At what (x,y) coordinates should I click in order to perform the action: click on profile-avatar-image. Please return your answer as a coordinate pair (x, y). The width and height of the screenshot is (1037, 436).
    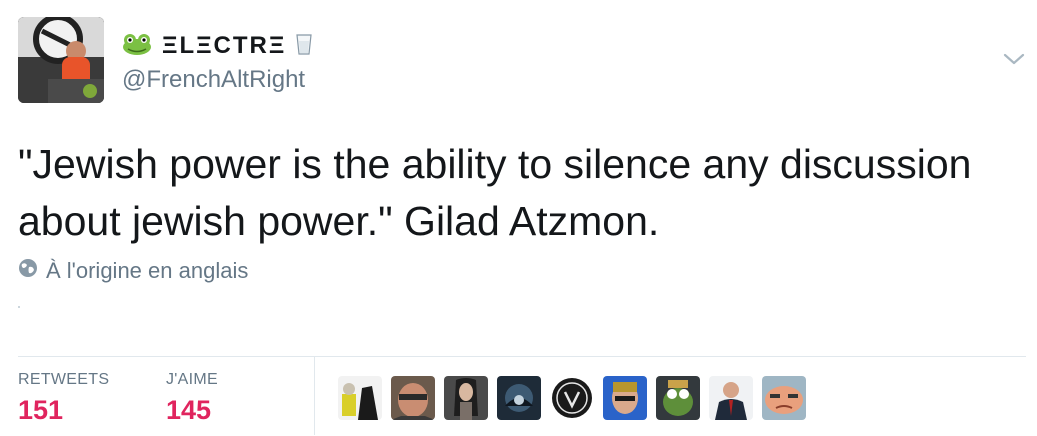
    Looking at the image, I should click on (61, 60).